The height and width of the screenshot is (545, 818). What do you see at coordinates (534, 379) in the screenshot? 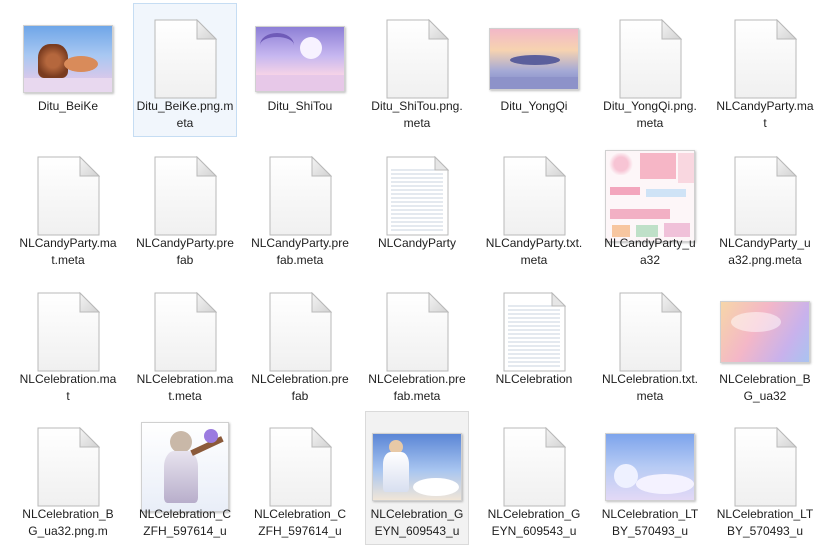
I see `file-name-label: NLCelebration` at bounding box center [534, 379].